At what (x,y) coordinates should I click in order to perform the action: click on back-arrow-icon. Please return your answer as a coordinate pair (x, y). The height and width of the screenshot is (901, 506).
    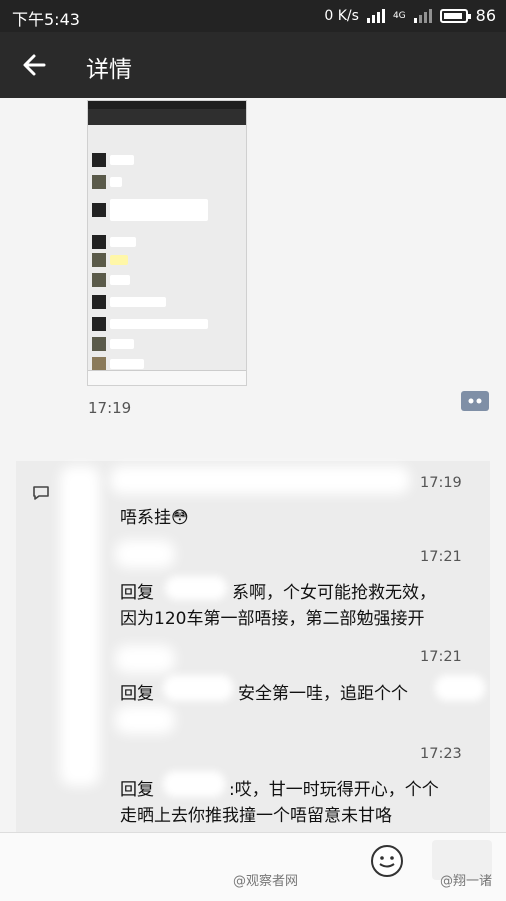
    Looking at the image, I should click on (35, 65).